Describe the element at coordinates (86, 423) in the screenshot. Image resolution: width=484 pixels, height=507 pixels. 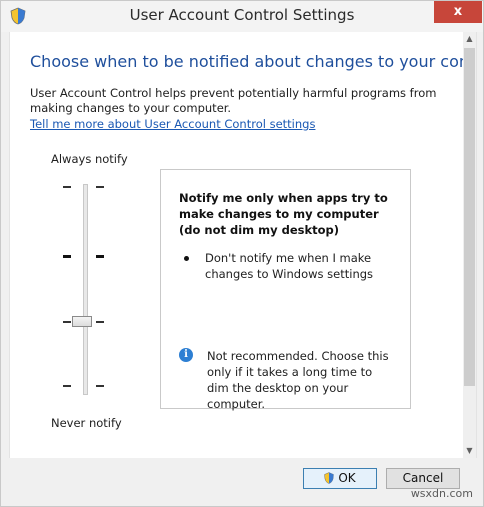
I see `slider-bottom-label: Never notify` at that location.